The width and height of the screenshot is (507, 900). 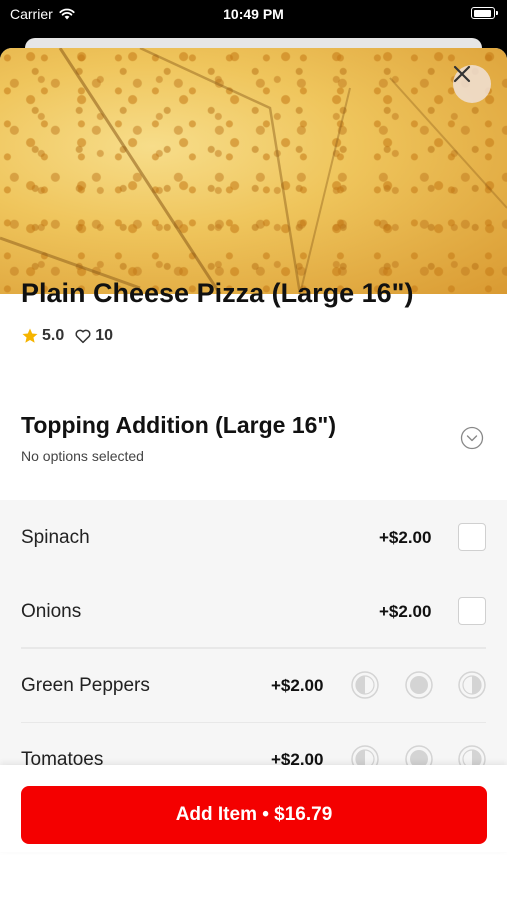 What do you see at coordinates (253, 685) in the screenshot?
I see `list-item: Green Peppers +$2.00` at bounding box center [253, 685].